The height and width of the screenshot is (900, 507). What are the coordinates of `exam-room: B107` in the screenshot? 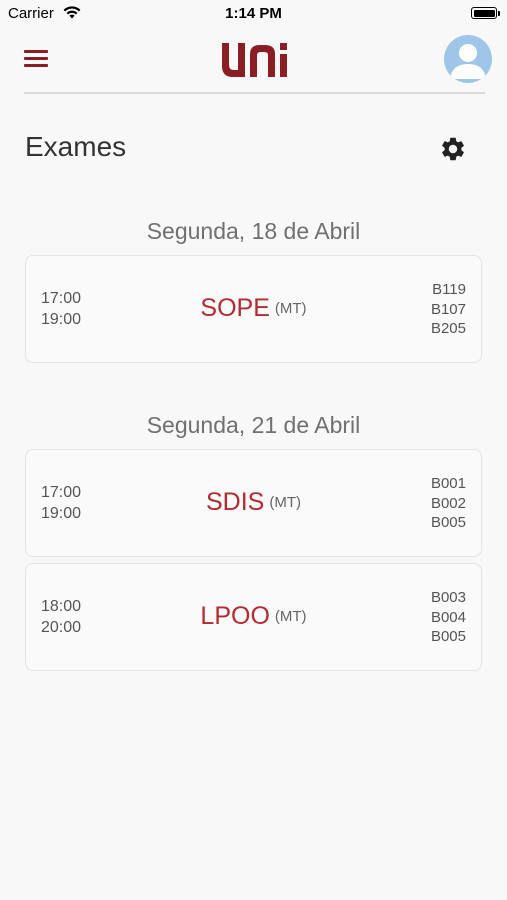 It's located at (448, 309).